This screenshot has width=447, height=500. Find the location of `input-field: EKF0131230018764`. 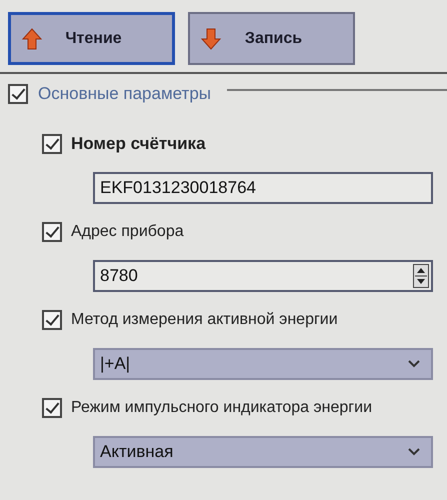

input-field: EKF0131230018764 is located at coordinates (263, 188).